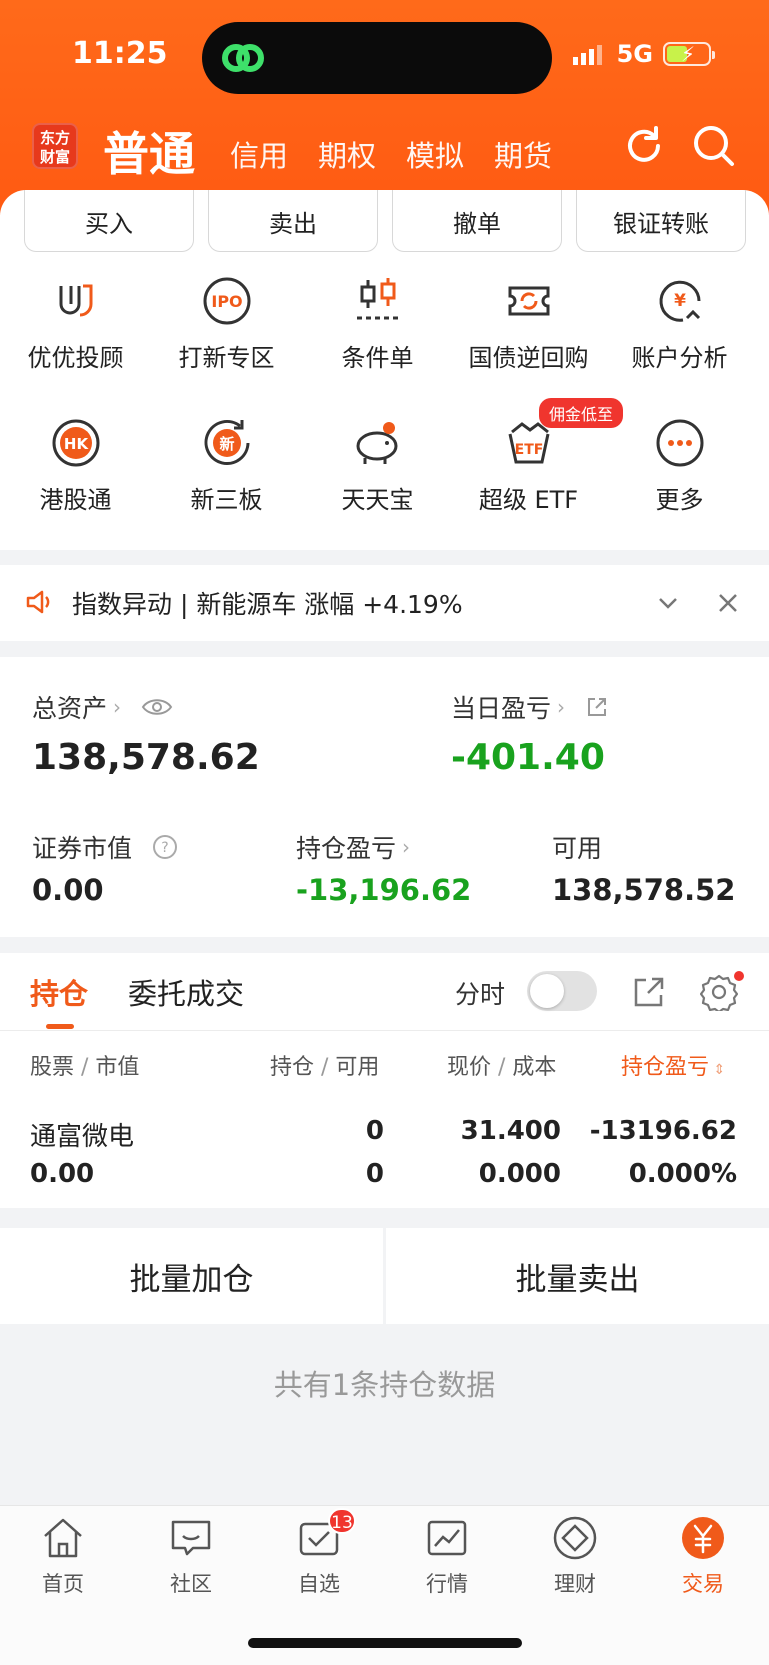  I want to click on grid-item-reverse-repo: 国债逆回购, so click(528, 341).